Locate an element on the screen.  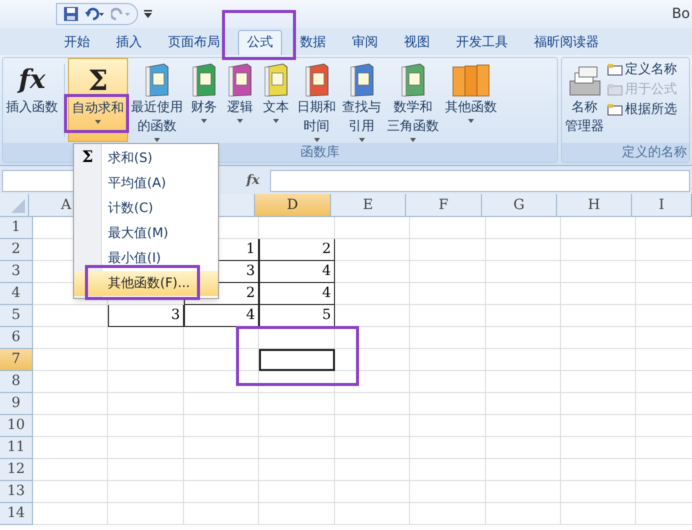
ribbon-button: 其他函数 is located at coordinates (471, 100).